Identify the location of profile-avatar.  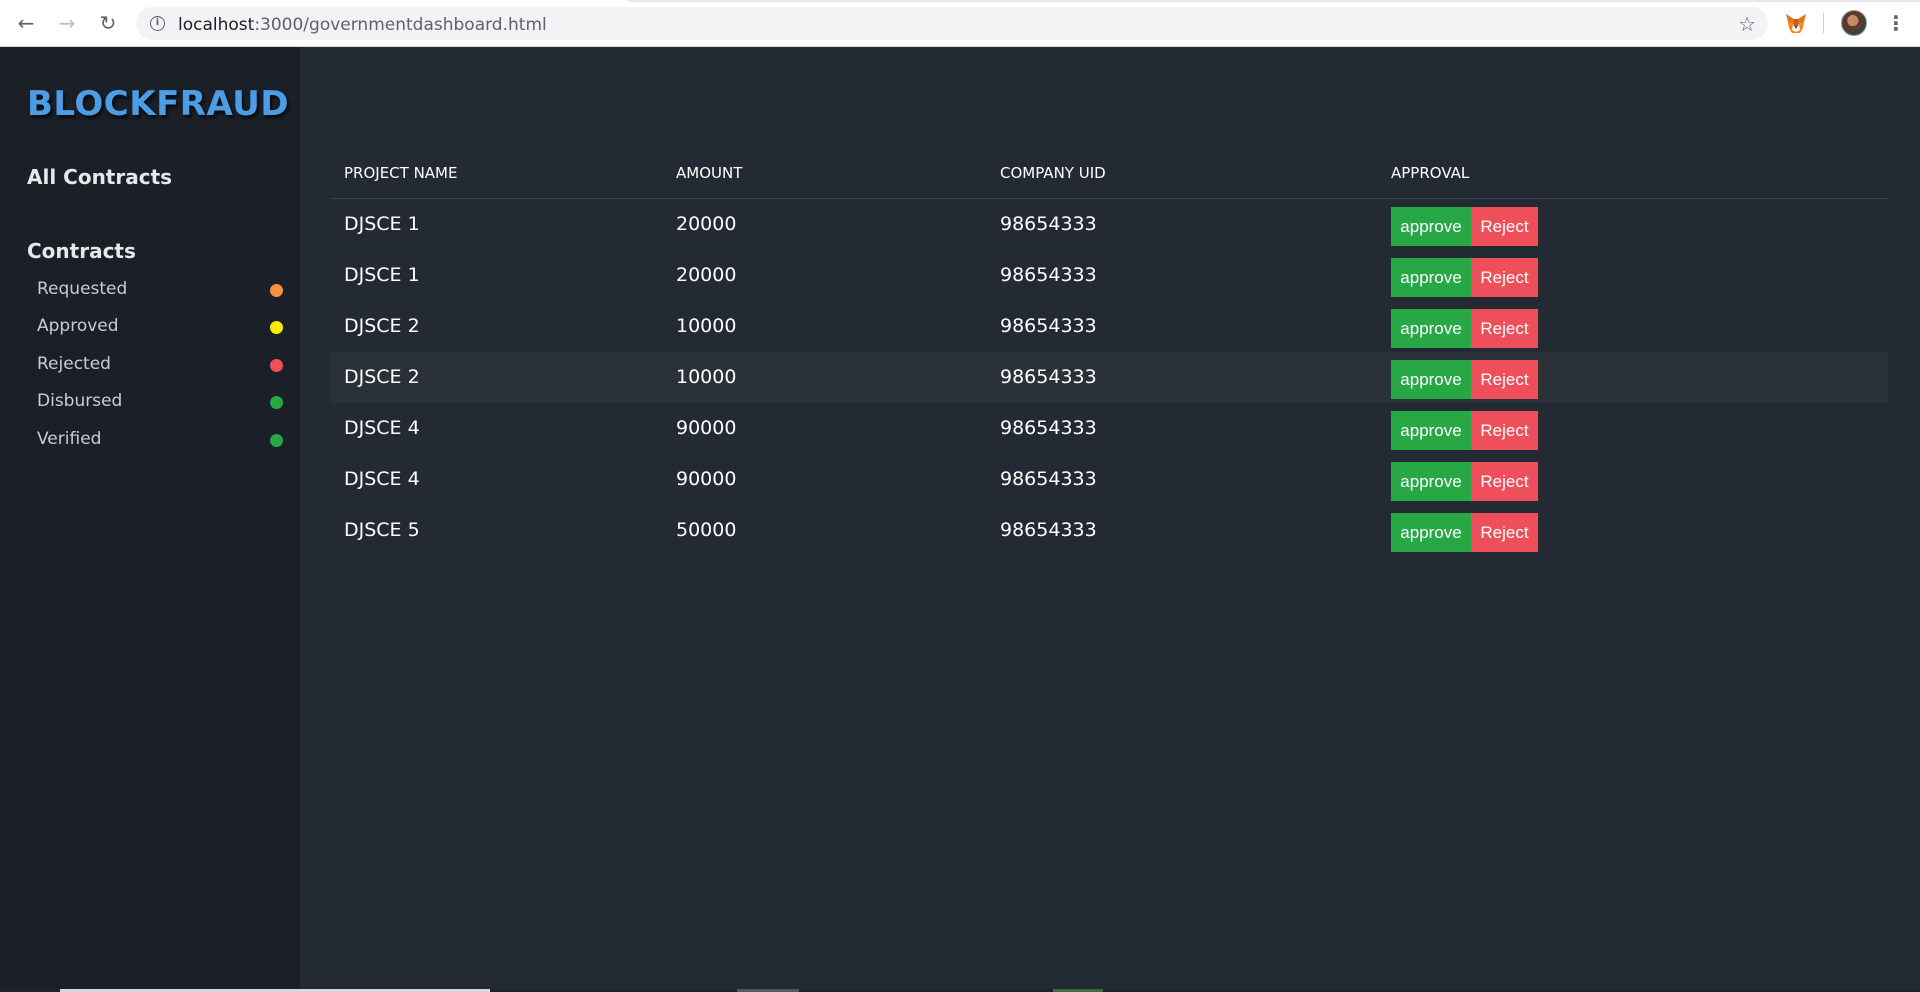
(1854, 23).